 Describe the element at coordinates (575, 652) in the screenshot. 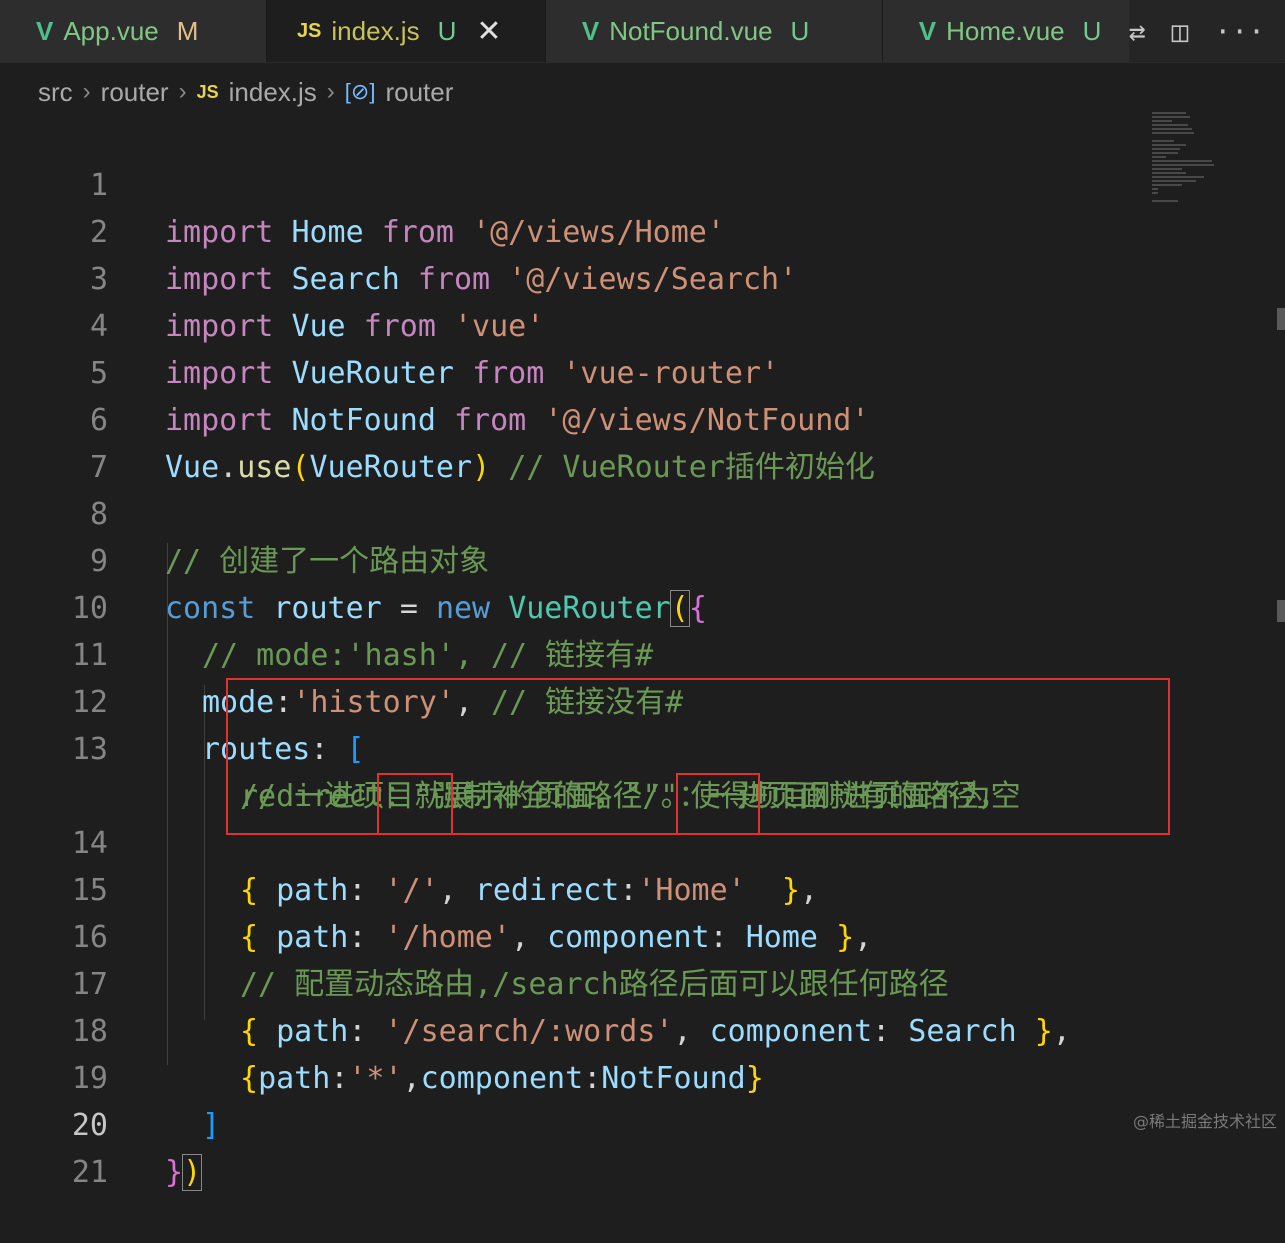

I see `code-line: 11 mode:'history', // 链接没有#` at that location.